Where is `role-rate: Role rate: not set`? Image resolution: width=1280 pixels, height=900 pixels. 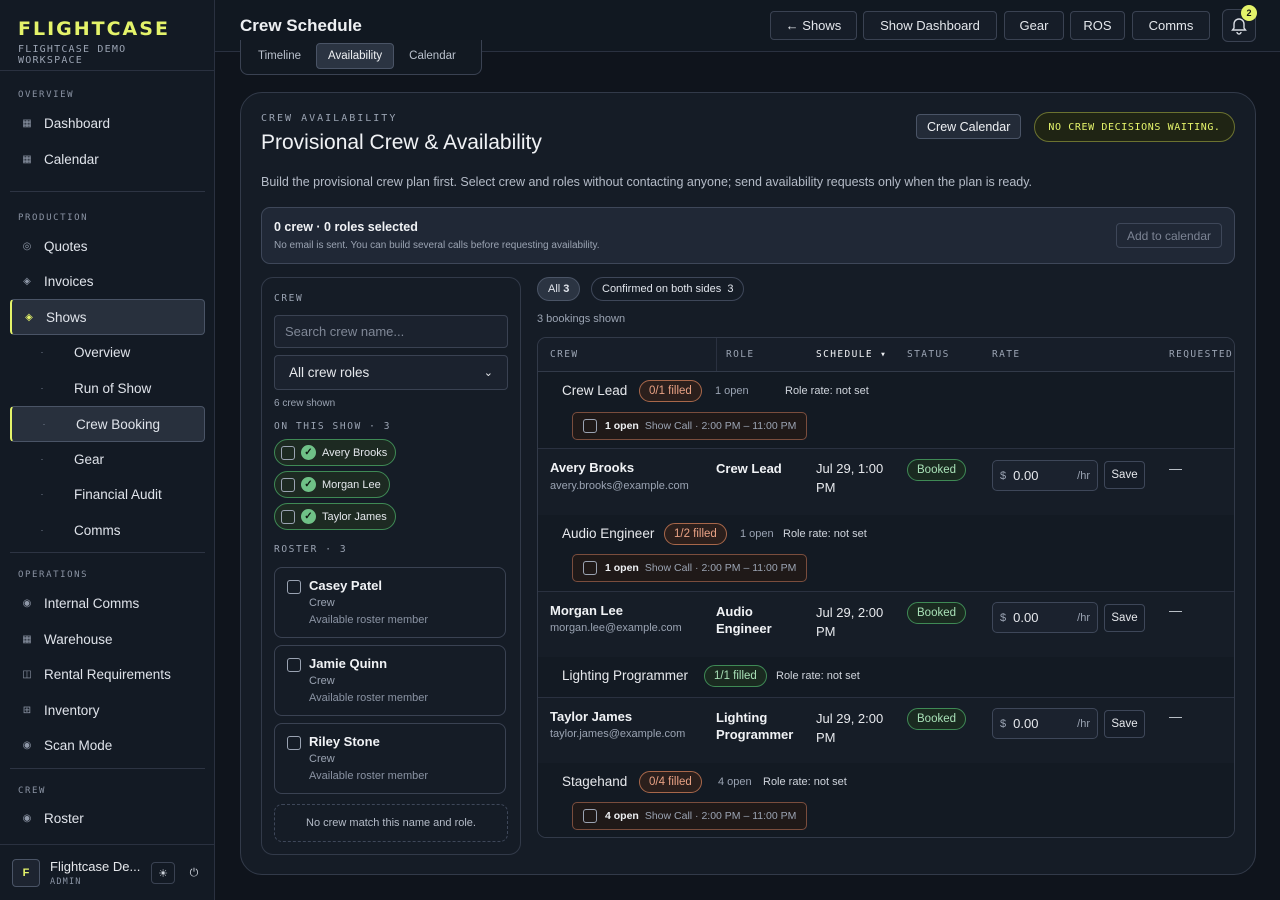 role-rate: Role rate: not set is located at coordinates (805, 782).